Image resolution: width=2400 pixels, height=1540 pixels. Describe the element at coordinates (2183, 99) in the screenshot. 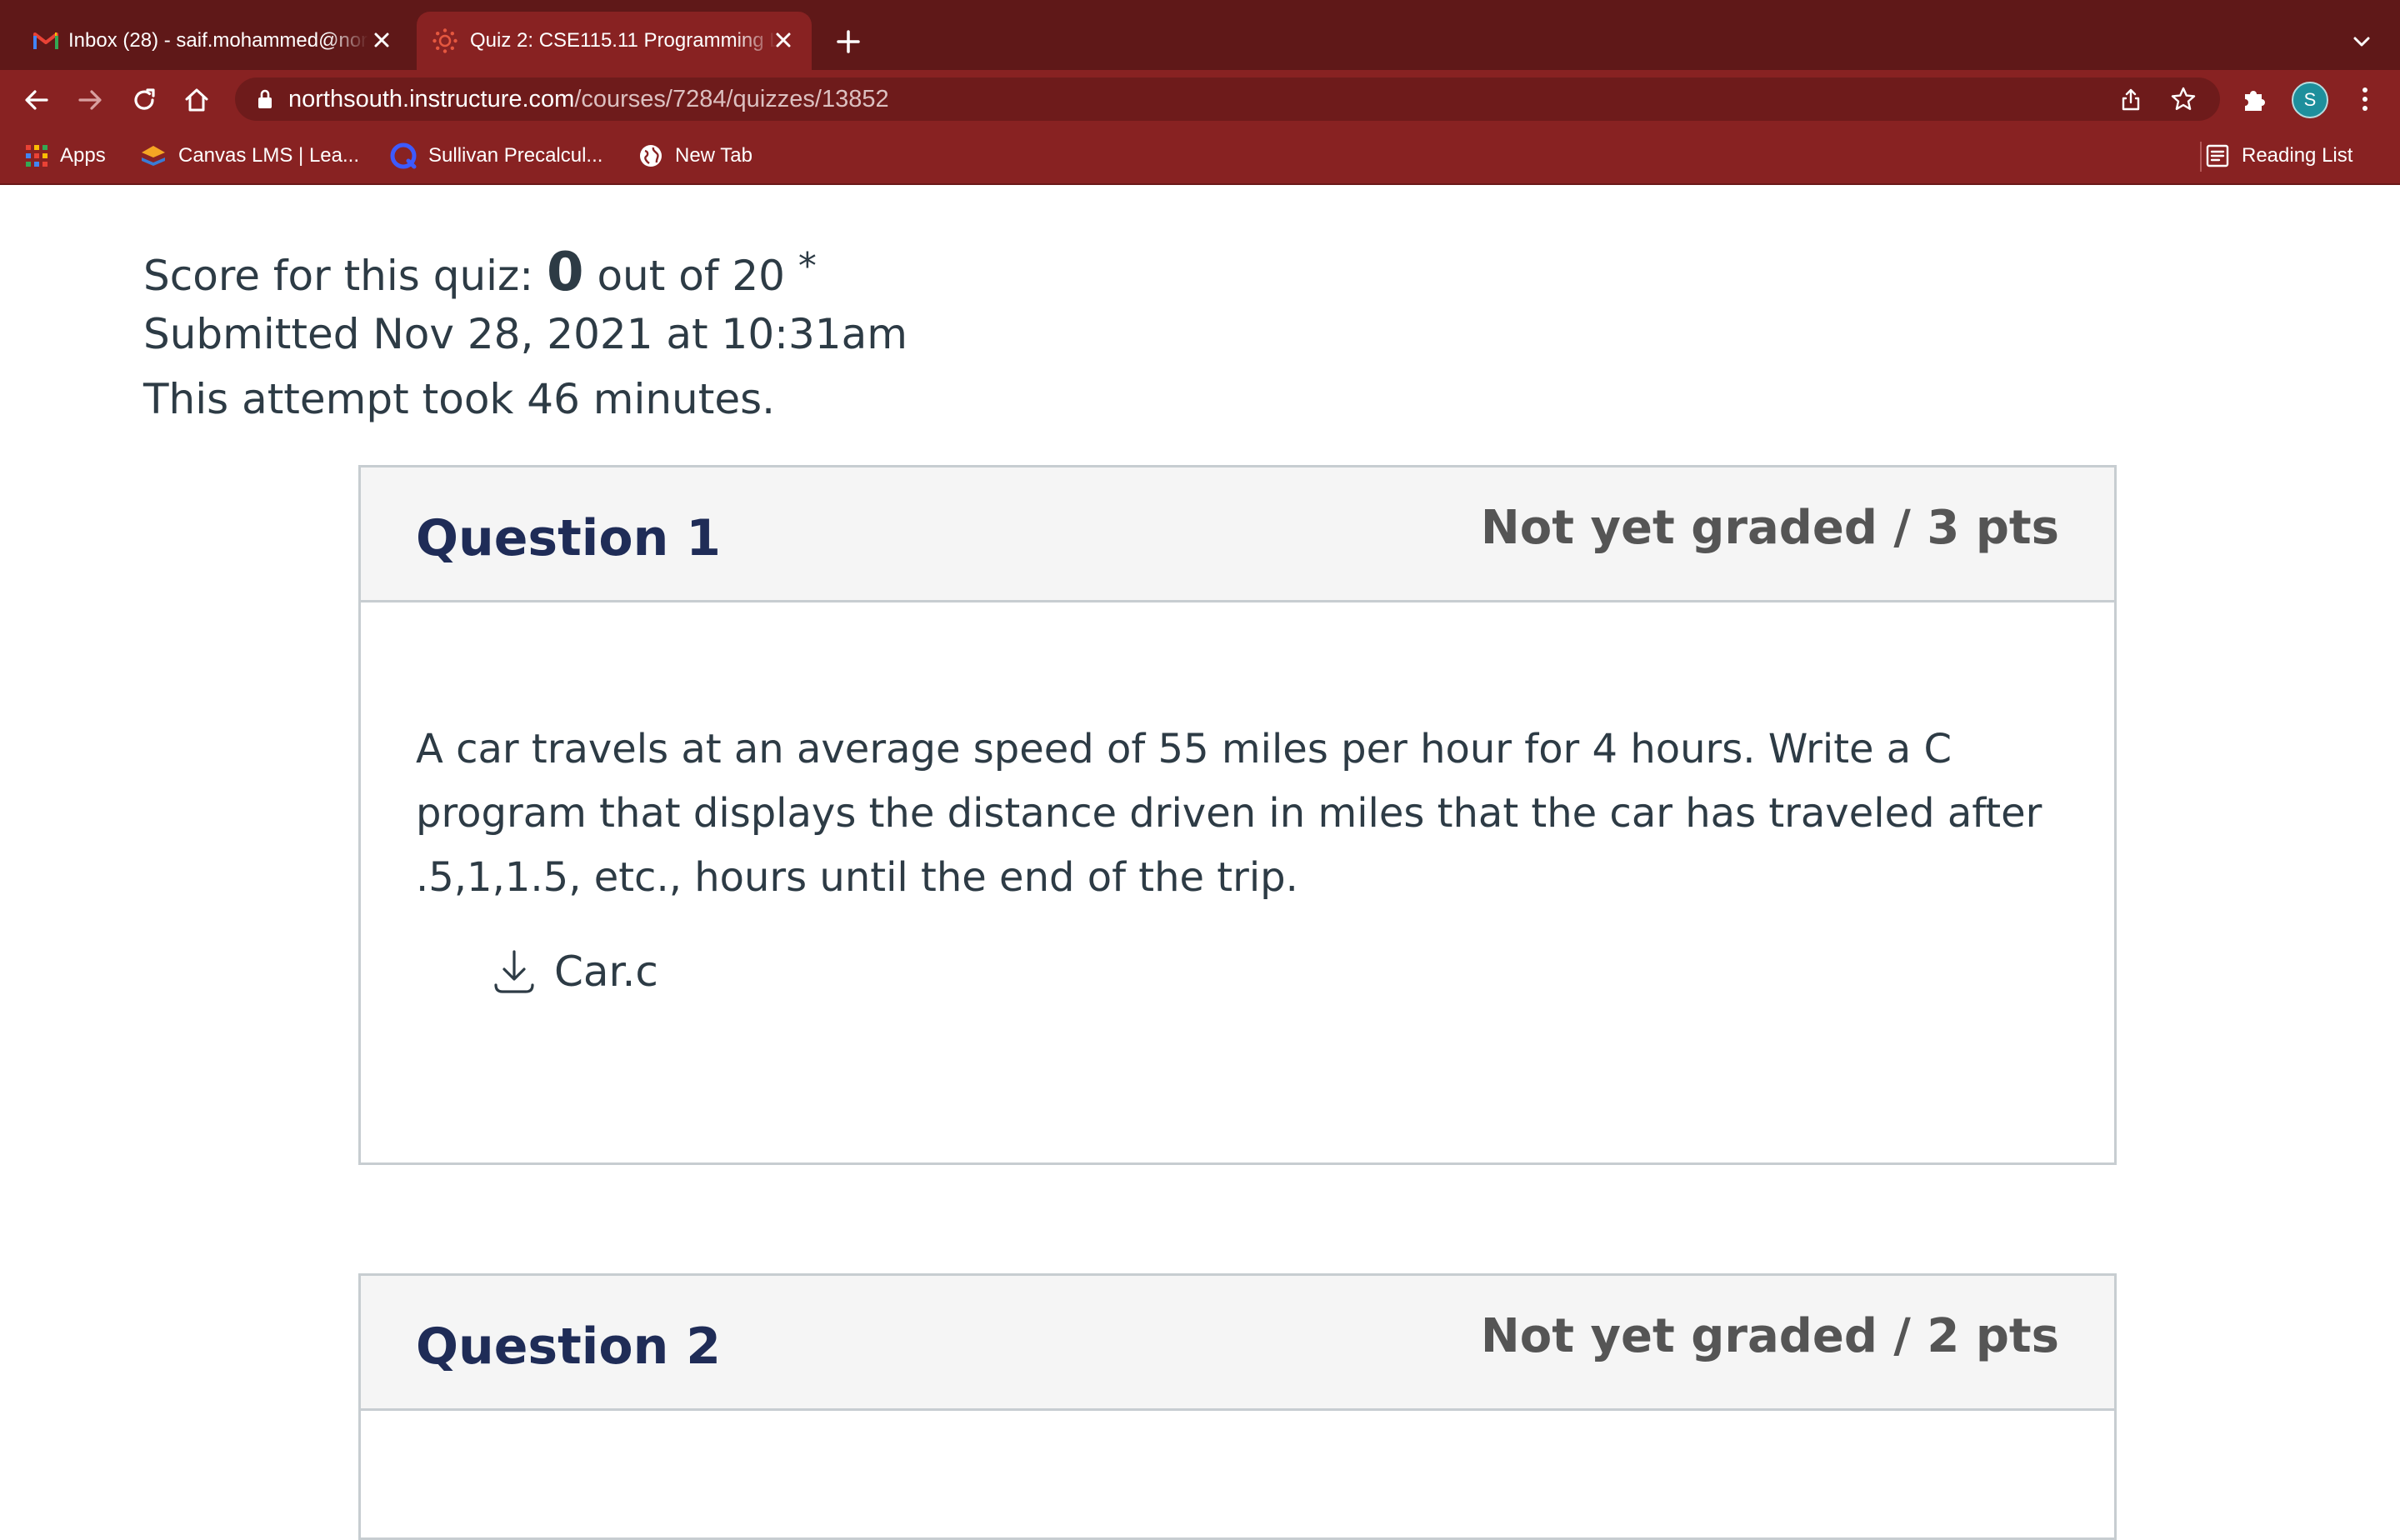

I see `bookmark-star-icon` at that location.